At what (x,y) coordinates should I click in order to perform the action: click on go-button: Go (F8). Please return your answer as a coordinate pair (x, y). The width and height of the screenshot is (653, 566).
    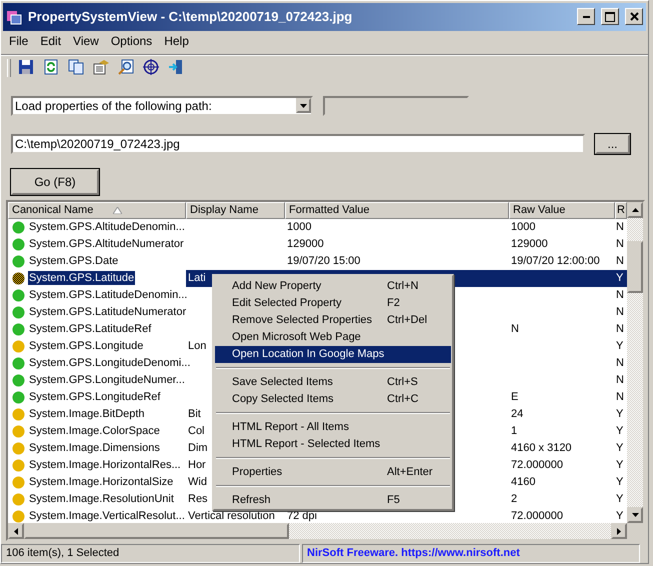
    Looking at the image, I should click on (55, 181).